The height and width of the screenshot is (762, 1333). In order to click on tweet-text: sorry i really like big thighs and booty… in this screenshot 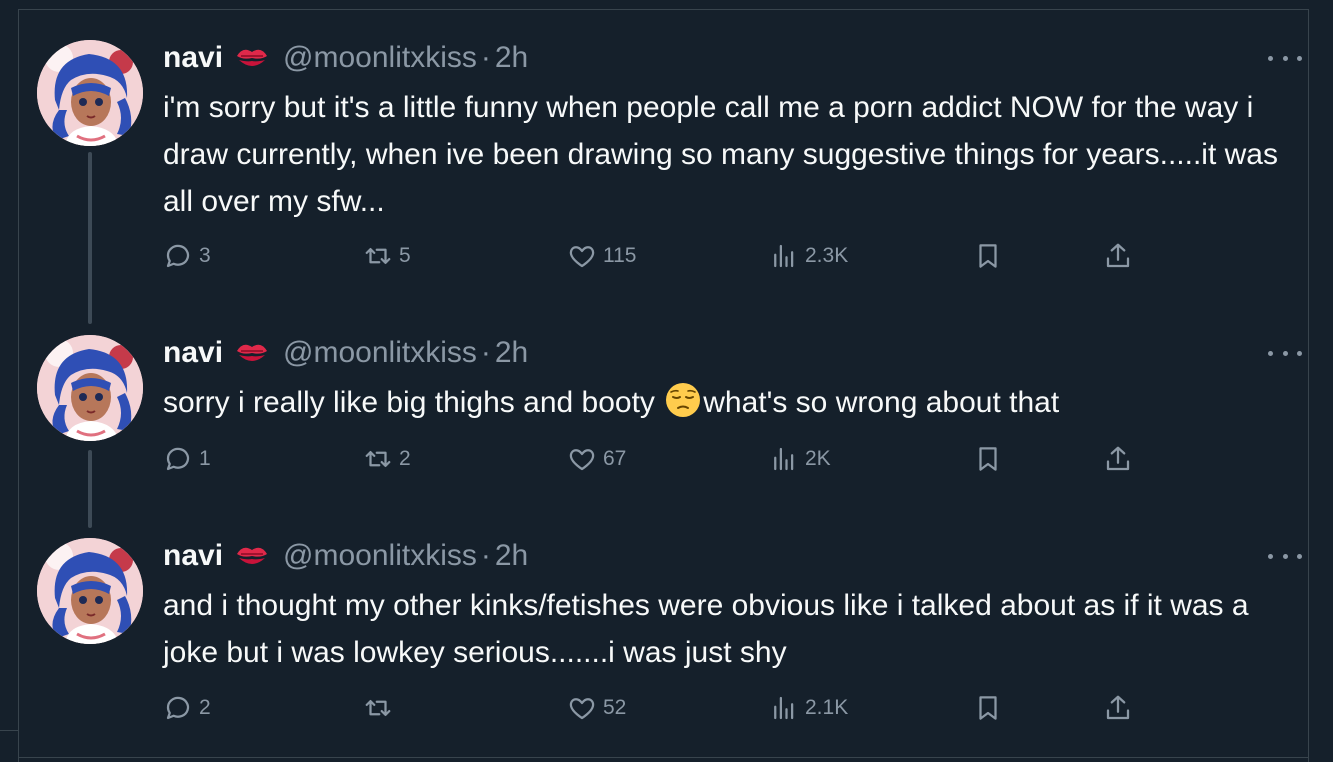, I will do `click(720, 402)`.